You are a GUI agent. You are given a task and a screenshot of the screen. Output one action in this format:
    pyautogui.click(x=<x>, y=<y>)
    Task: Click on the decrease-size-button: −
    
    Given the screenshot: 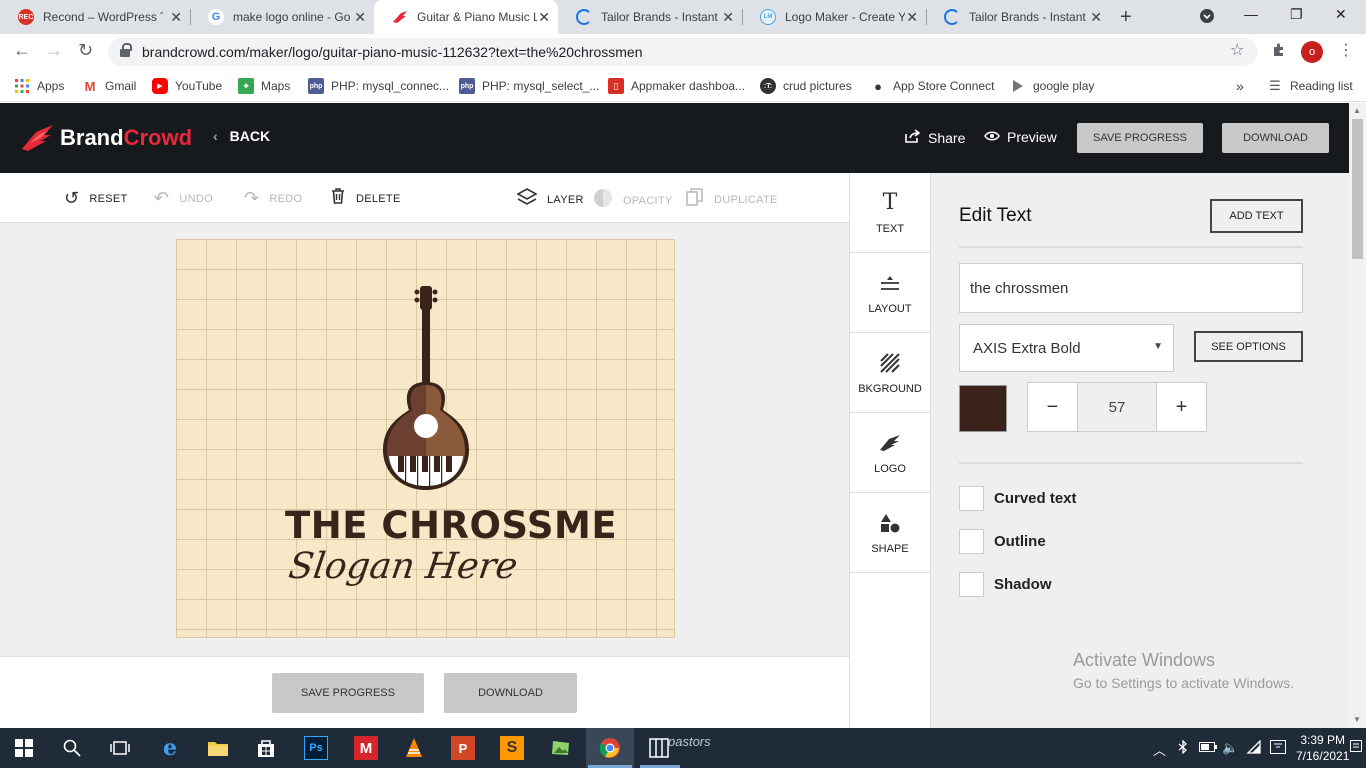 What is the action you would take?
    pyautogui.click(x=1052, y=407)
    